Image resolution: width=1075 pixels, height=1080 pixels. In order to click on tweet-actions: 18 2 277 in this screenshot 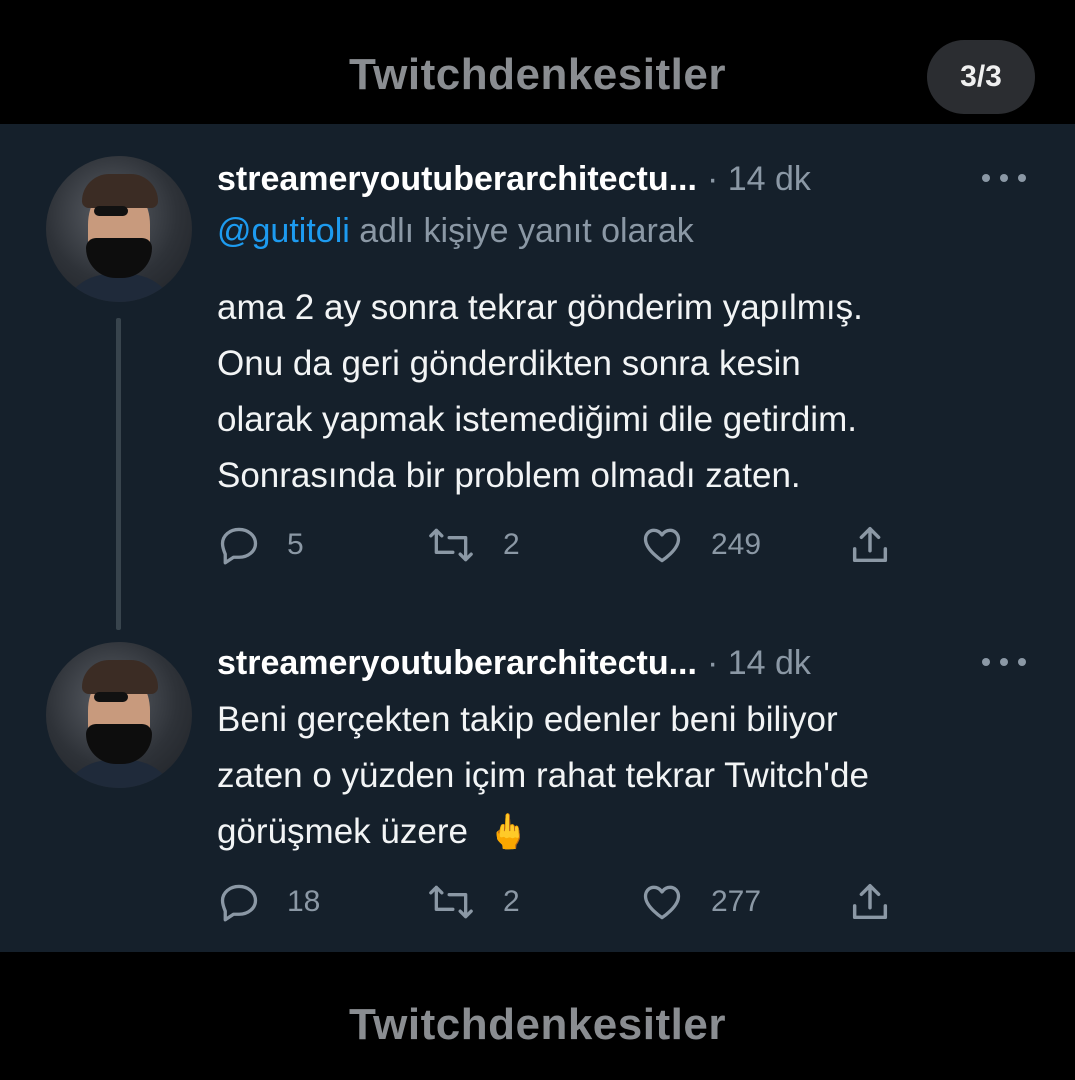, I will do `click(567, 902)`.